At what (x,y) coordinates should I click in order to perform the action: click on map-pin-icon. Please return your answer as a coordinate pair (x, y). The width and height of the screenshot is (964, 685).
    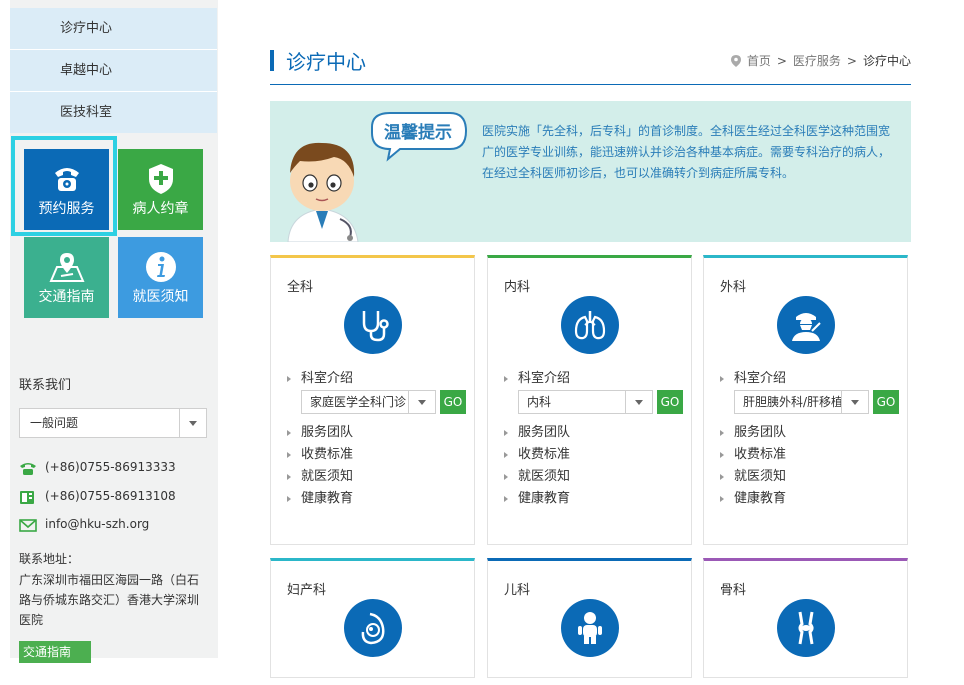
    Looking at the image, I should click on (66, 267).